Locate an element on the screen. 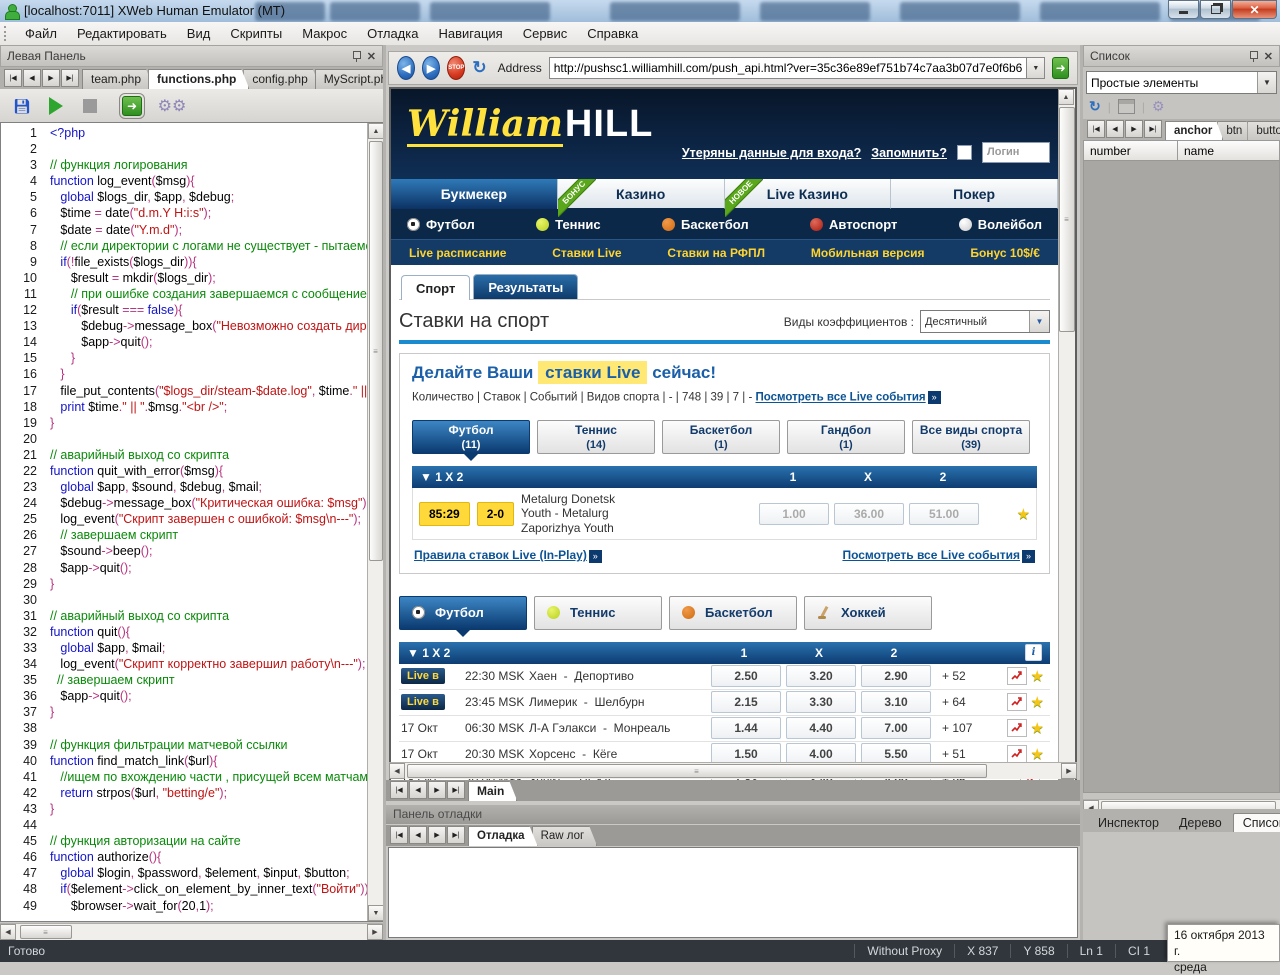 The image size is (1280, 975). debug-output is located at coordinates (733, 892).